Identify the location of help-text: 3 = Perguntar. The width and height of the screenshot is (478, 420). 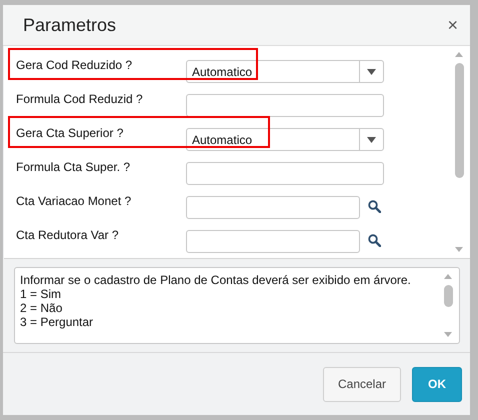
(57, 322).